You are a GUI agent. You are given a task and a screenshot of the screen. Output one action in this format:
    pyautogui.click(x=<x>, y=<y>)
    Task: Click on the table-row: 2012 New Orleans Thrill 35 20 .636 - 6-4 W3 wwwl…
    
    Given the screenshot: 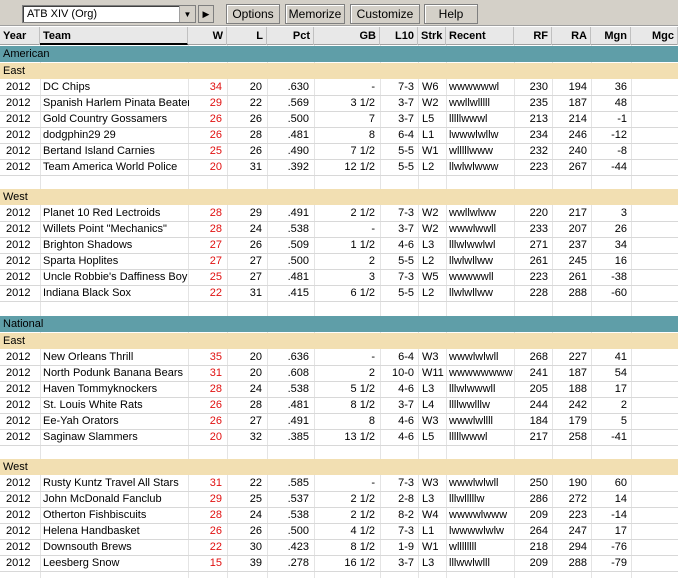 What is the action you would take?
    pyautogui.click(x=339, y=358)
    